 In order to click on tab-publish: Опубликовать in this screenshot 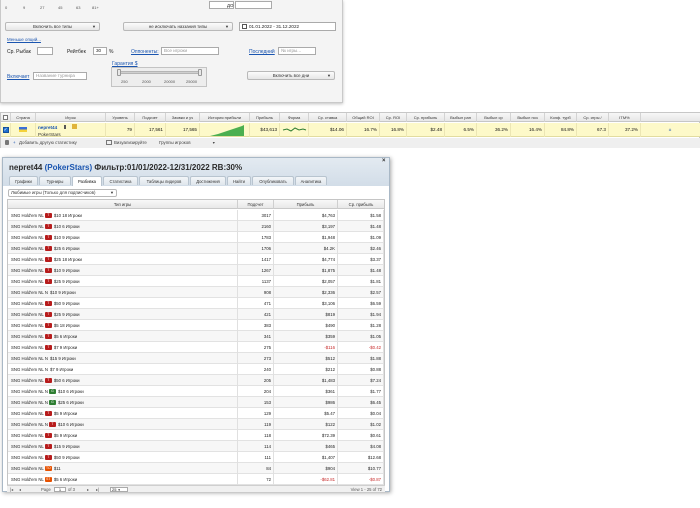, I will do `click(273, 180)`.